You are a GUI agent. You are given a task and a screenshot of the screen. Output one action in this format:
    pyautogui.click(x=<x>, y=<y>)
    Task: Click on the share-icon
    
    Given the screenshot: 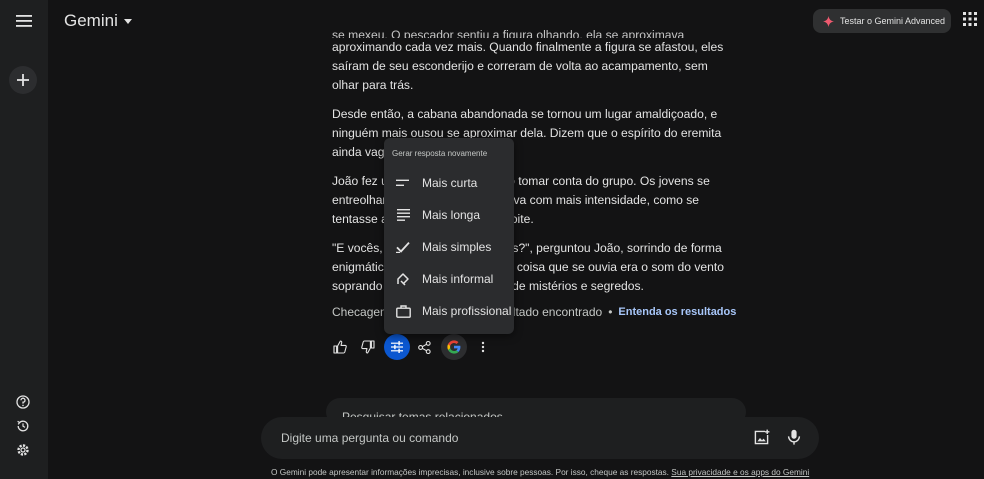 What is the action you would take?
    pyautogui.click(x=424, y=347)
    